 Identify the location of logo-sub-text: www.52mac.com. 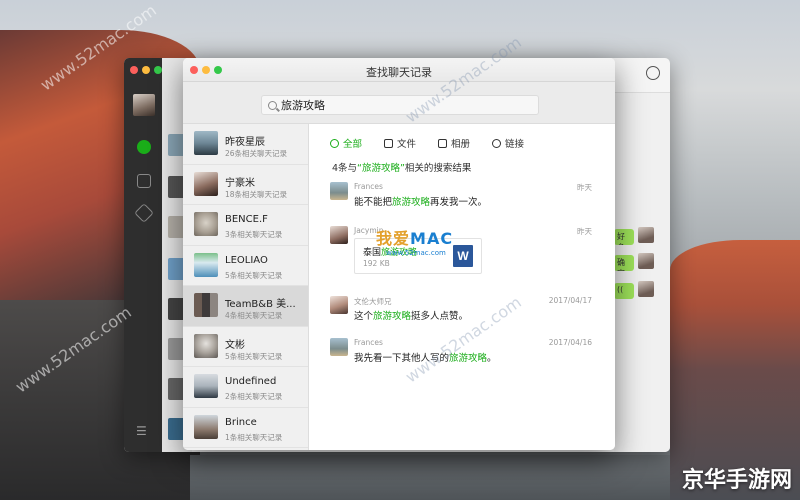
(416, 253).